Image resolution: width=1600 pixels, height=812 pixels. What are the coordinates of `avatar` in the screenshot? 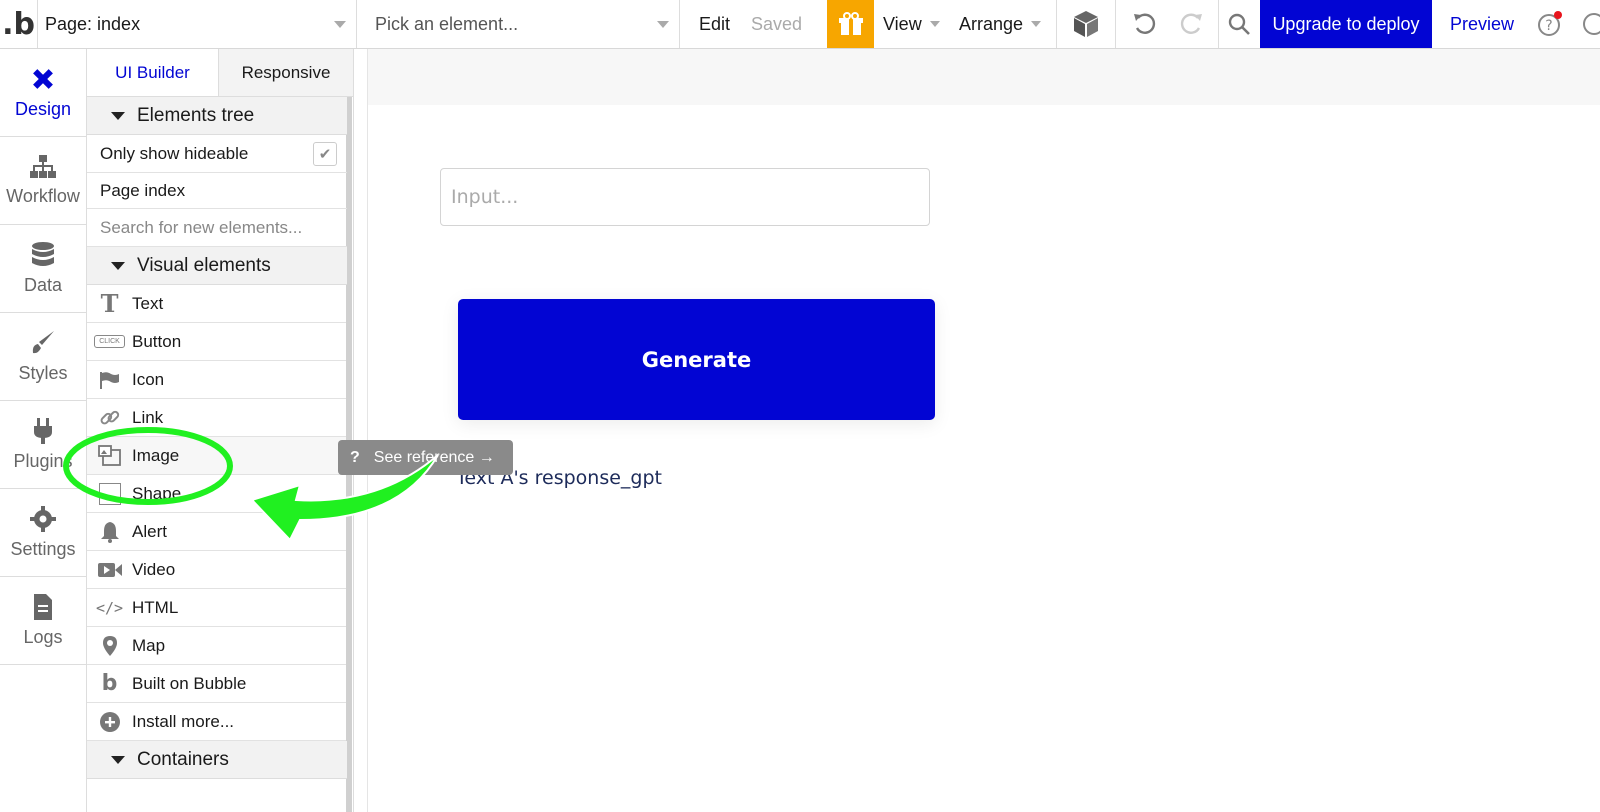 It's located at (1590, 24).